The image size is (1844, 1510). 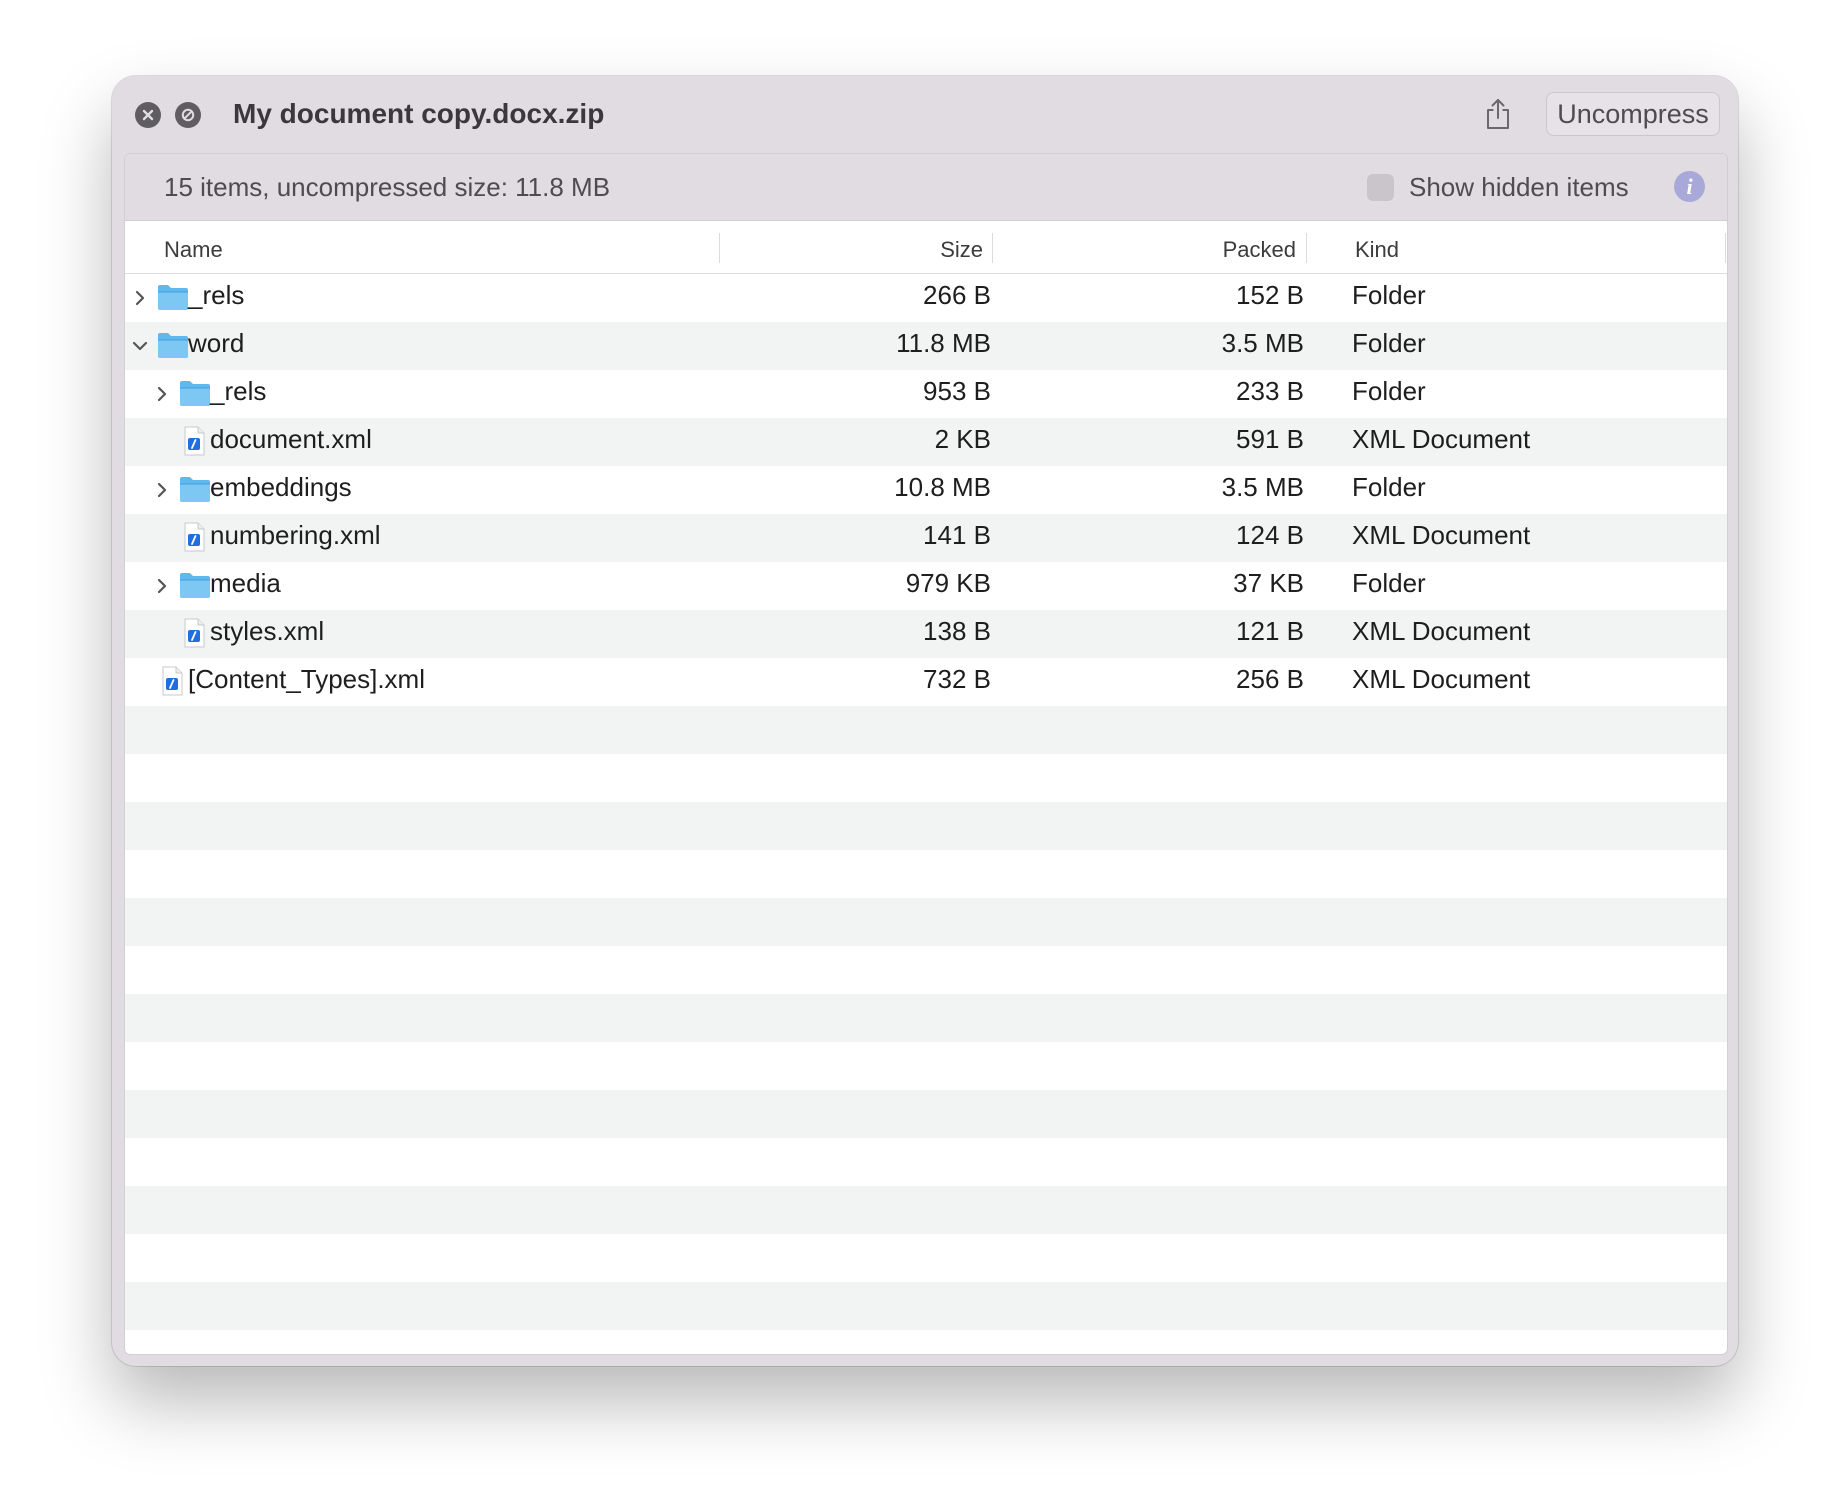 I want to click on file-row: media 979 KB 37 KB Folder, so click(x=926, y=586).